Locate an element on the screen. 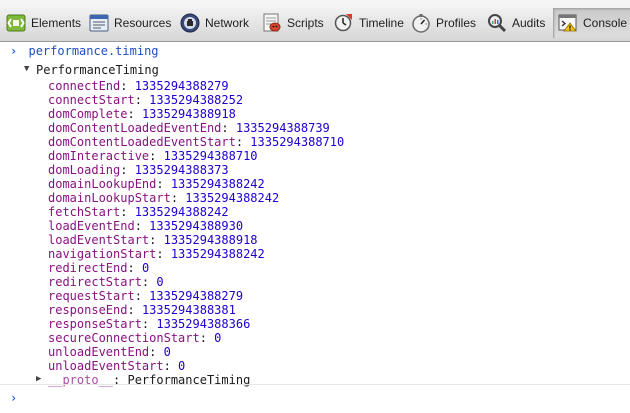  prompt-arrow-icon: › is located at coordinates (14, 398).